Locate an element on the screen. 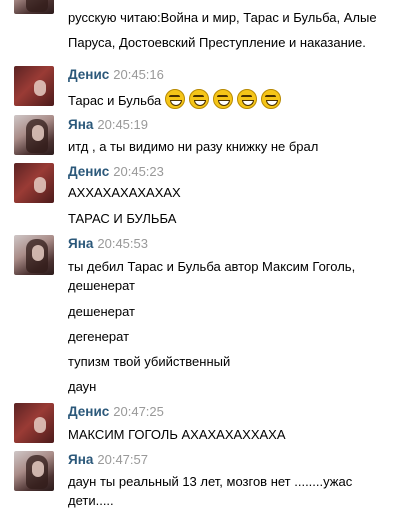  message-text: АХХАХАХАХАХАХ is located at coordinates (124, 192).